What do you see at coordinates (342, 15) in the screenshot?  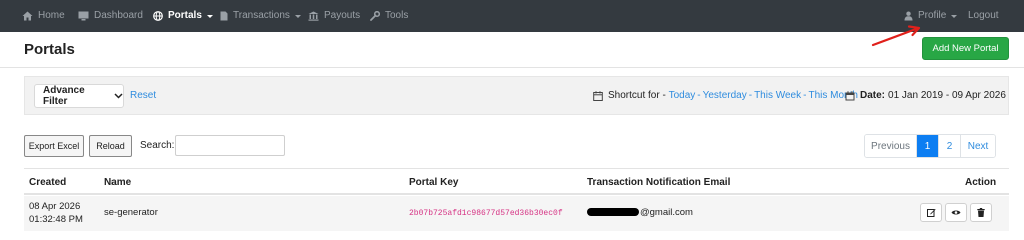 I see `nav-payouts-label: Payouts` at bounding box center [342, 15].